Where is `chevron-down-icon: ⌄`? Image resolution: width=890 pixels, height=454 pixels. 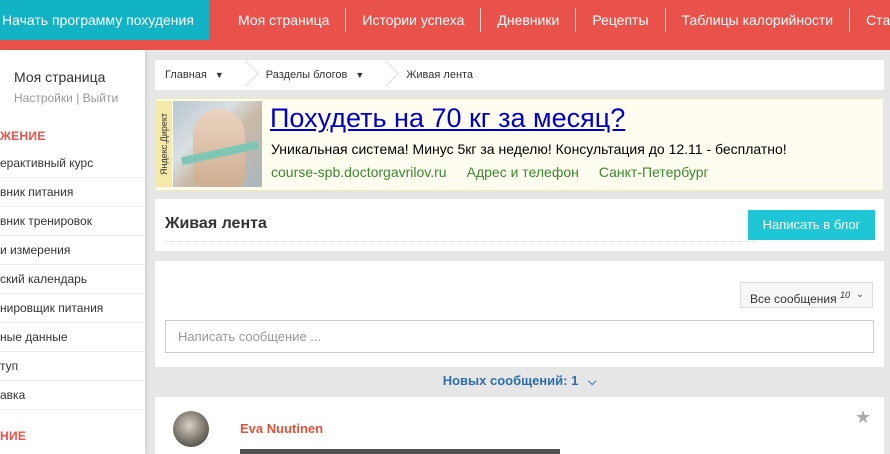 chevron-down-icon: ⌄ is located at coordinates (859, 294).